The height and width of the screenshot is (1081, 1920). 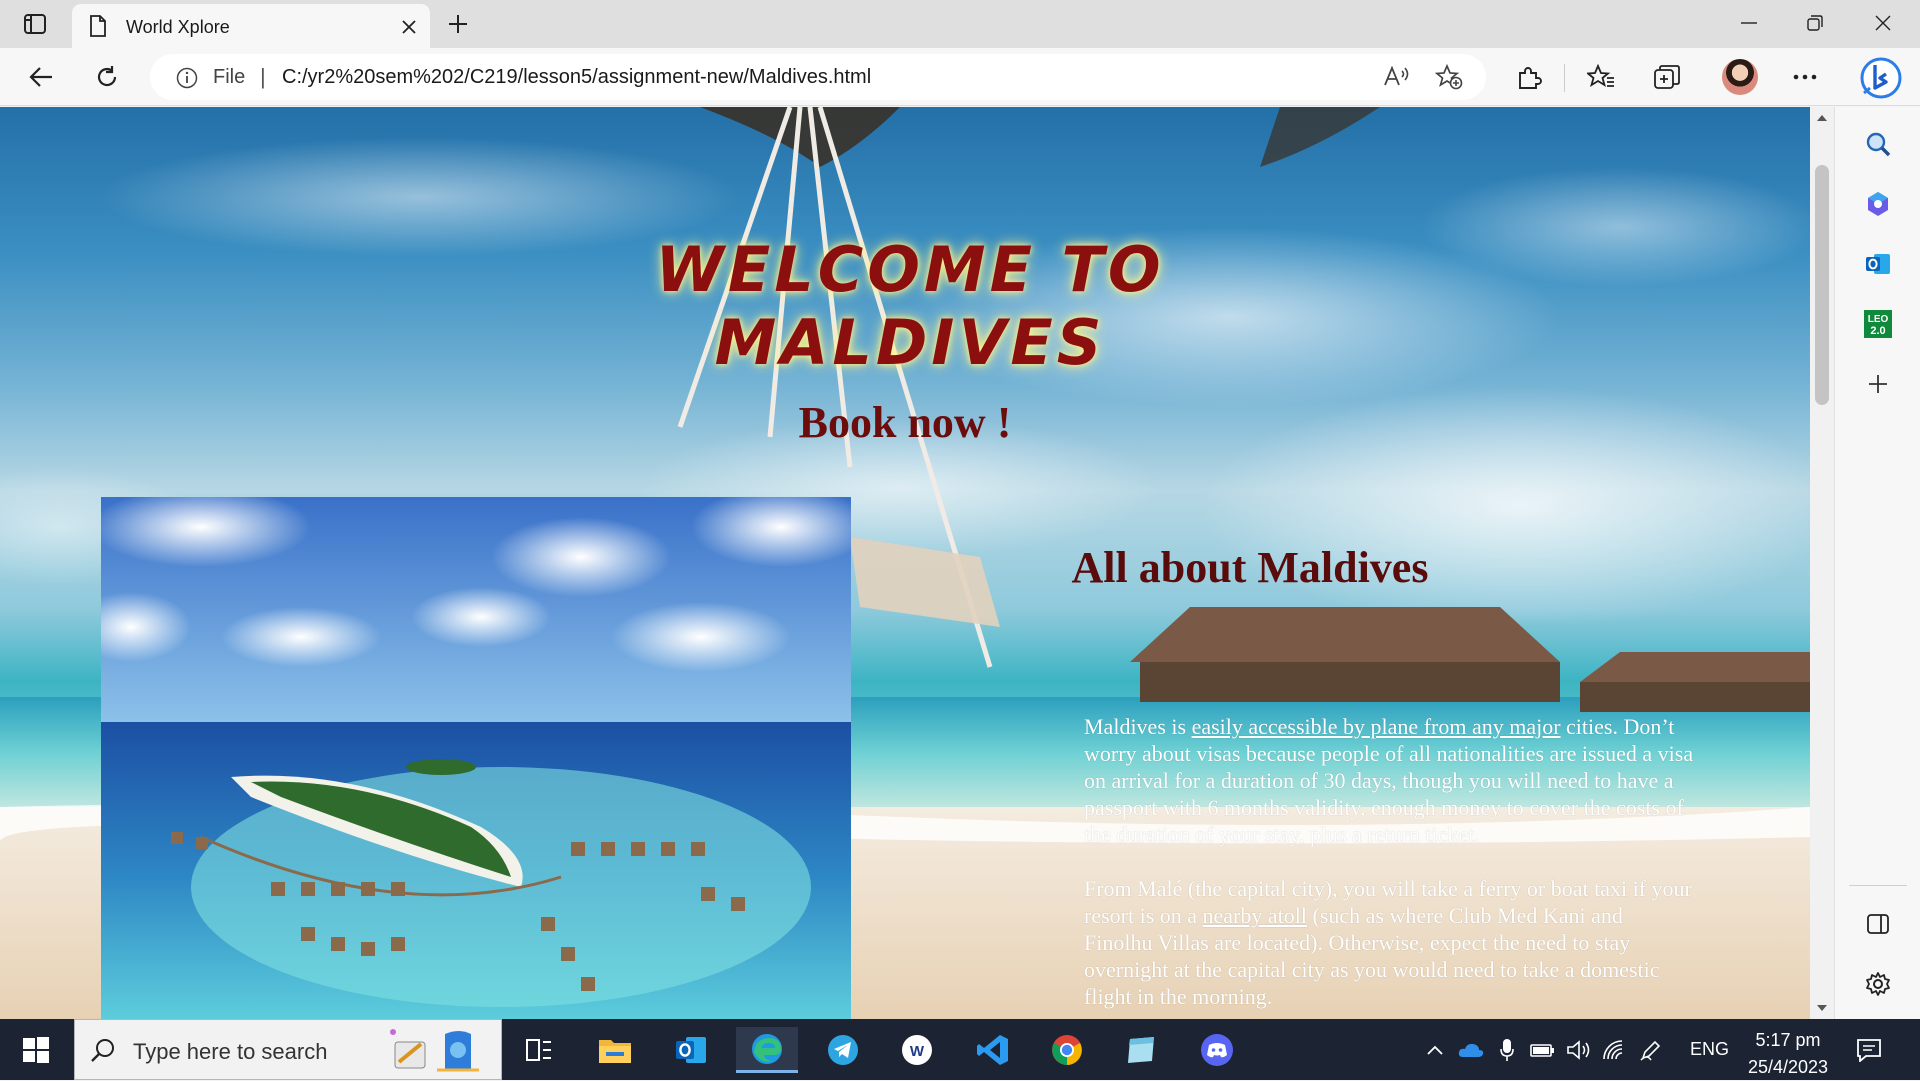 I want to click on address-scheme: File, so click(x=229, y=77).